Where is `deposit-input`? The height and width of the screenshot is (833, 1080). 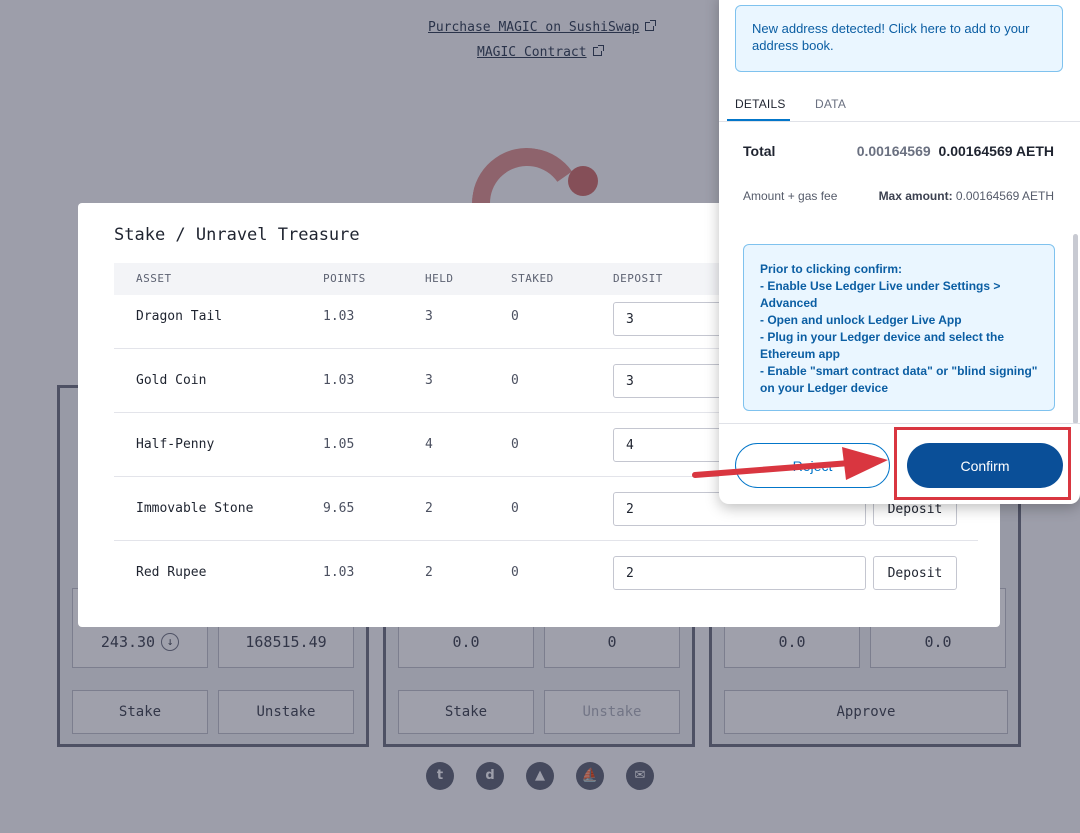 deposit-input is located at coordinates (739, 573).